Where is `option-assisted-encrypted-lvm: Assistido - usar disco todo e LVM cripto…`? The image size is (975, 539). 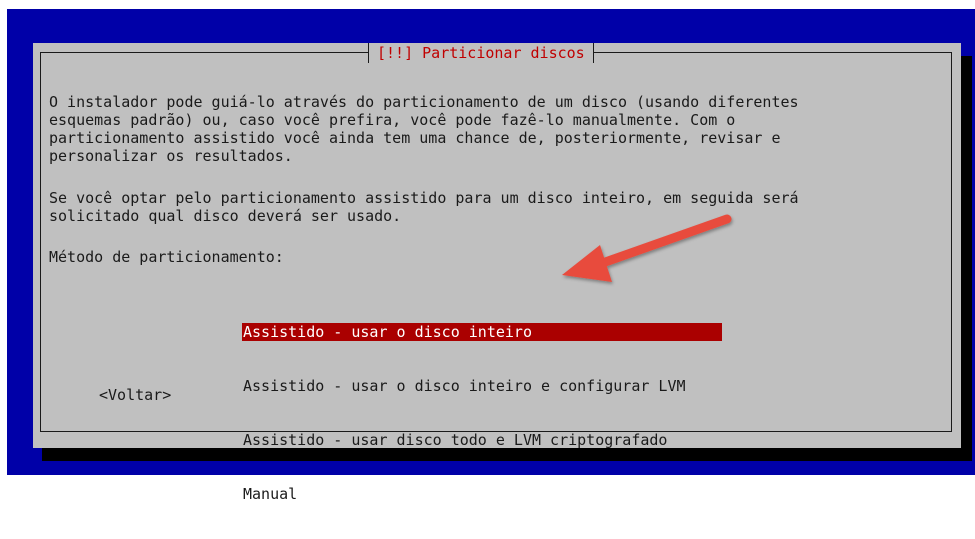 option-assisted-encrypted-lvm: Assistido - usar disco todo e LVM cripto… is located at coordinates (482, 440).